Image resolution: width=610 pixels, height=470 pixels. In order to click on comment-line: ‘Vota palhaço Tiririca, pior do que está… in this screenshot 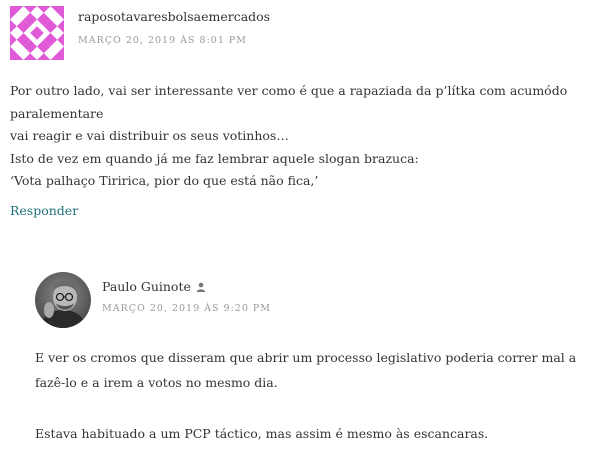, I will do `click(164, 180)`.